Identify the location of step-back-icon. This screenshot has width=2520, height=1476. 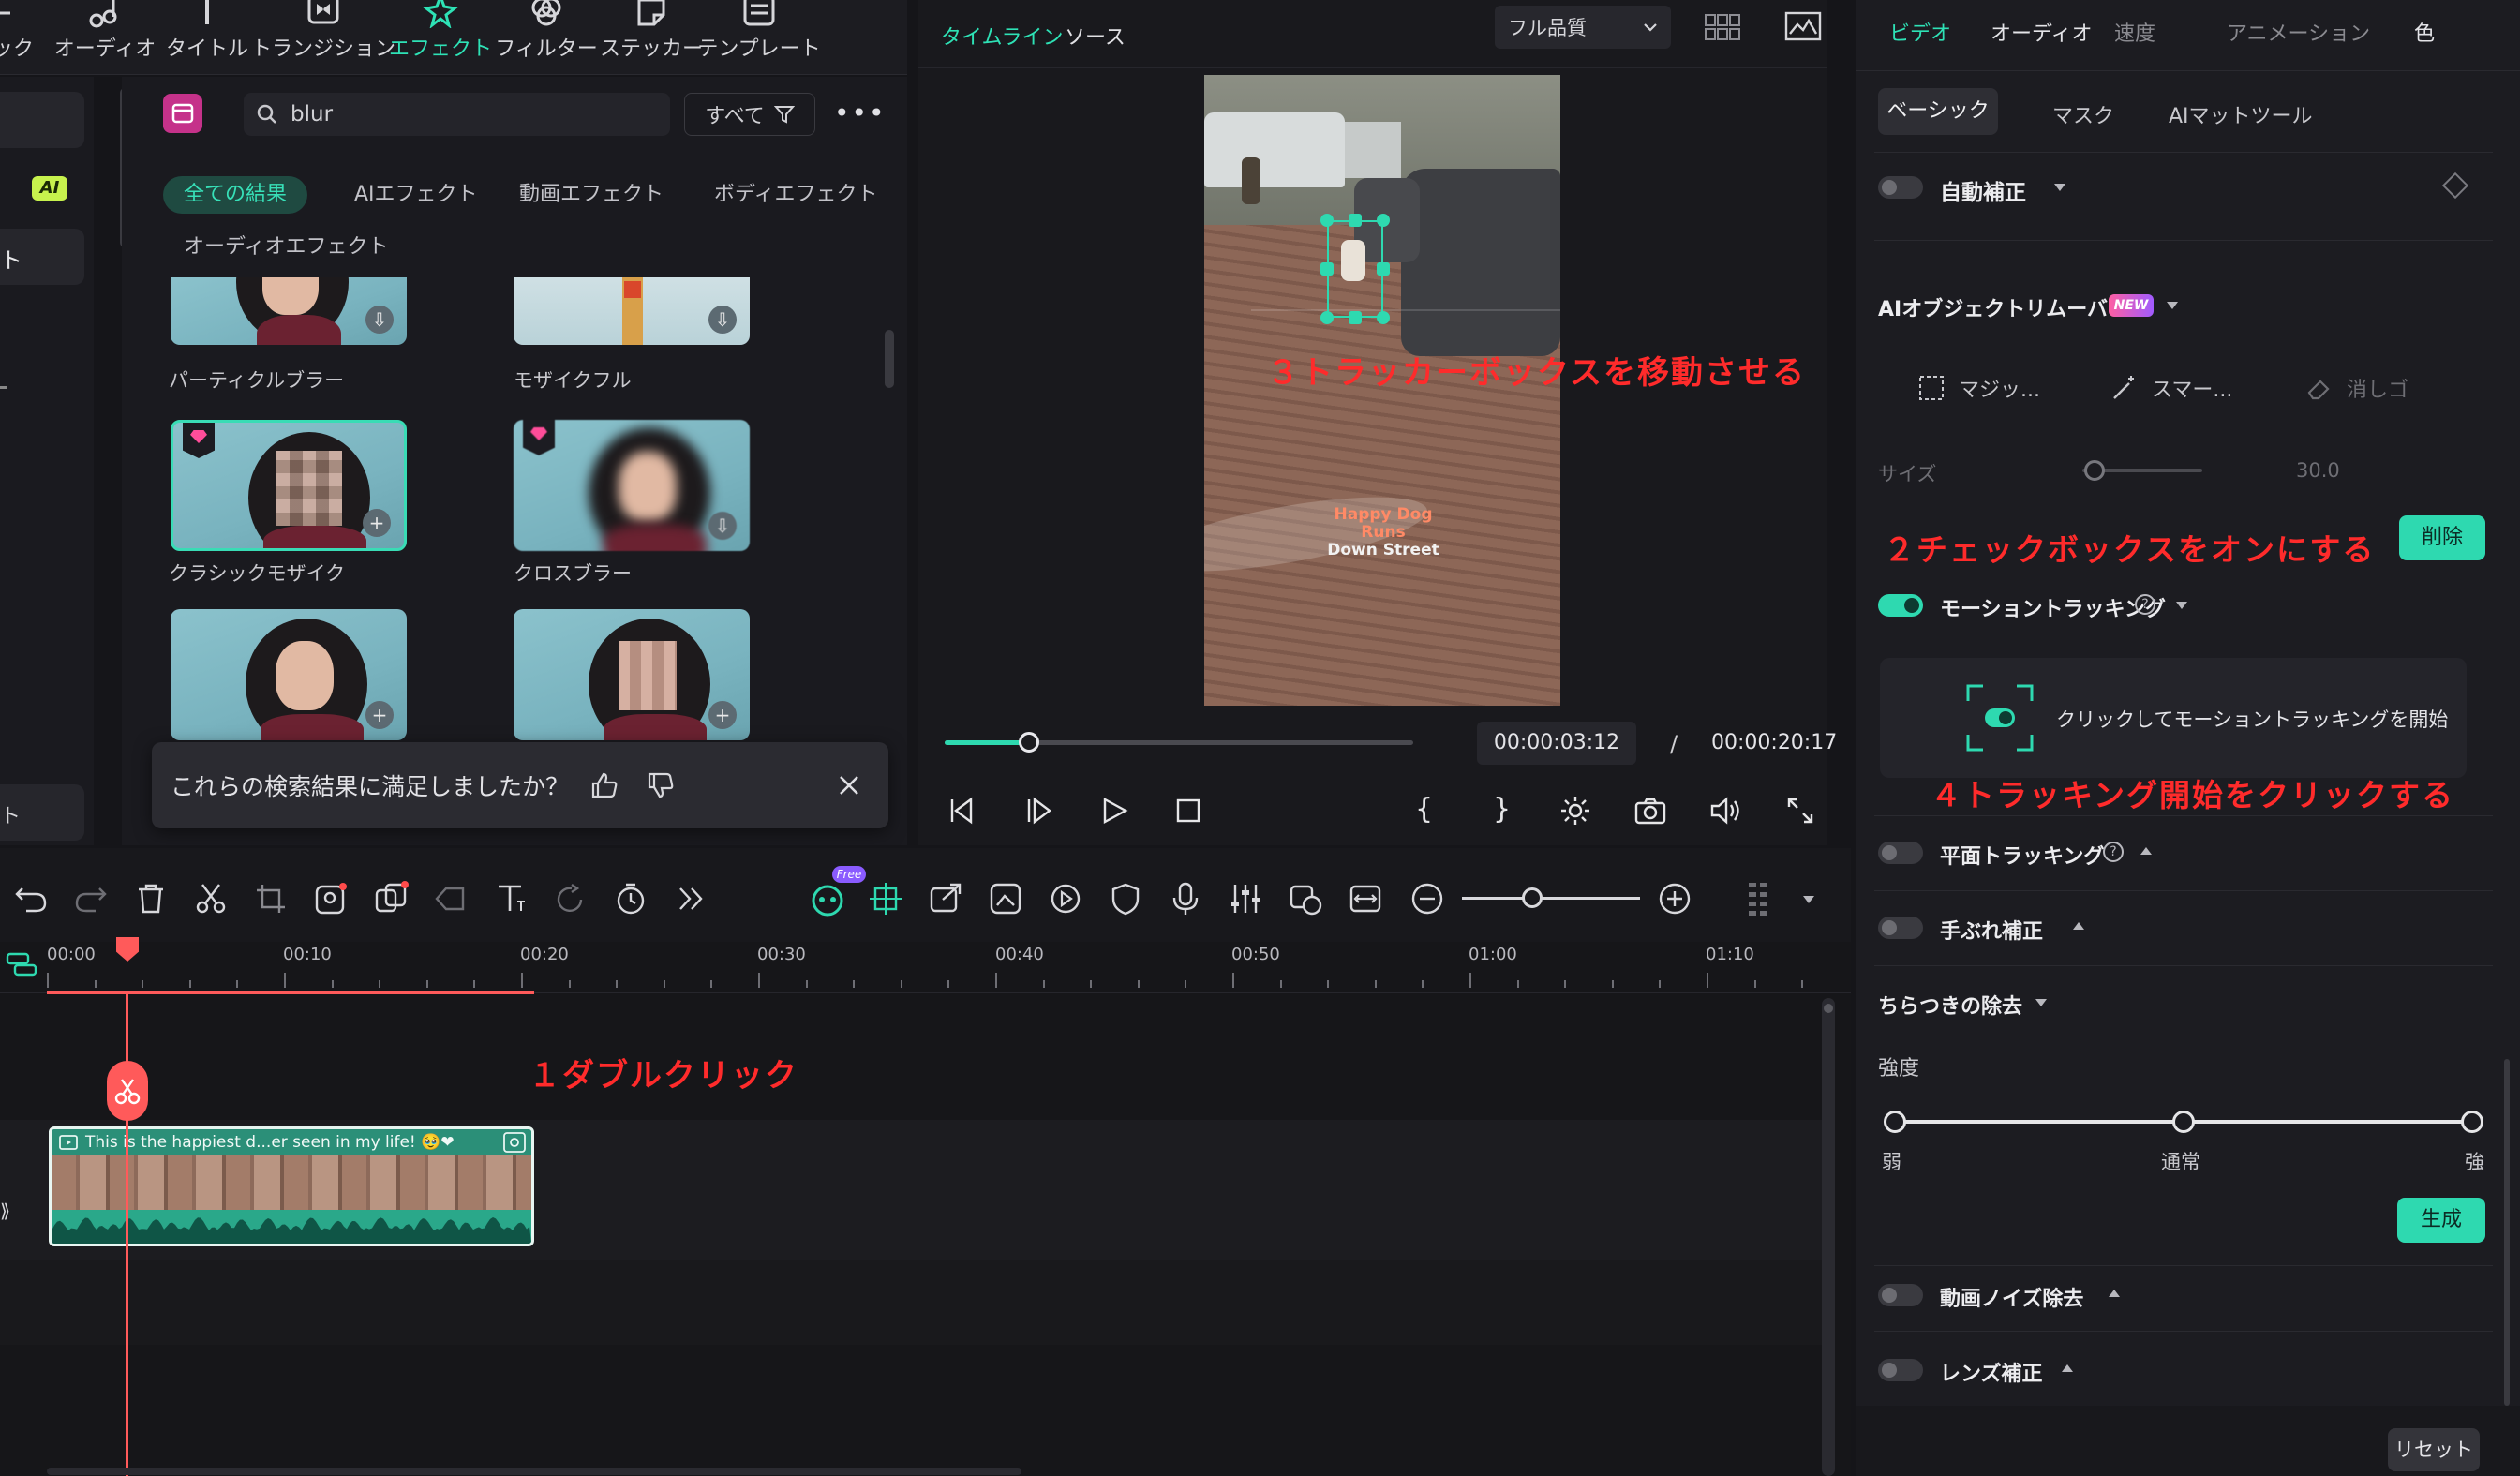
(962, 811).